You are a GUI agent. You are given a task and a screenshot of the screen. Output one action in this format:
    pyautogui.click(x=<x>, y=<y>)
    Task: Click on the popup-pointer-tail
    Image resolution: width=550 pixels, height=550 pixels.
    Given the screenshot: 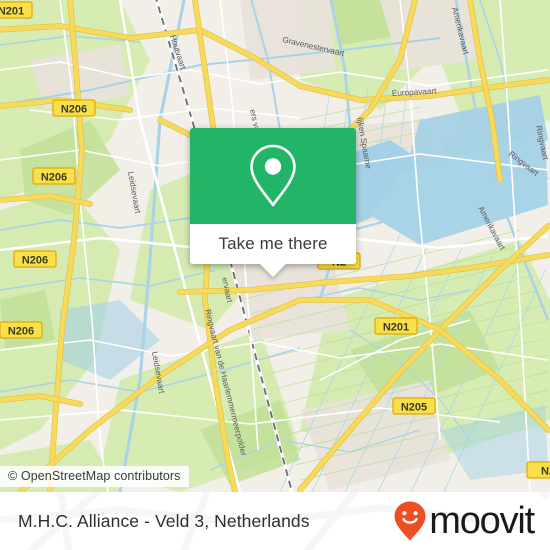 What is the action you would take?
    pyautogui.click(x=273, y=270)
    